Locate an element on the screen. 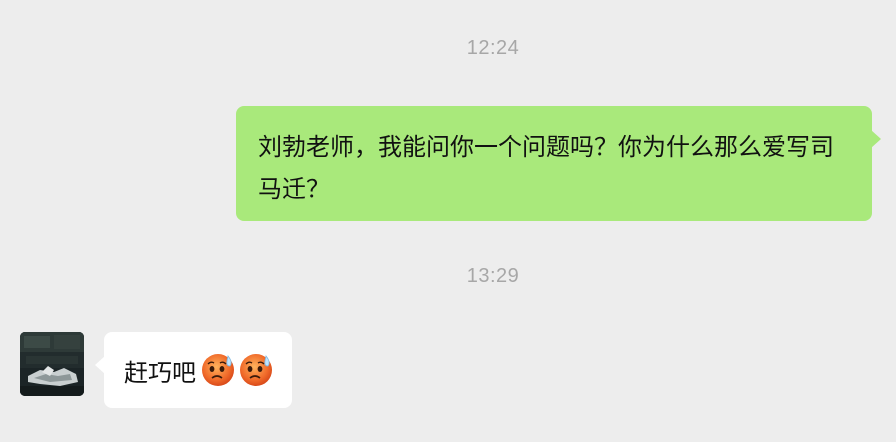 The height and width of the screenshot is (442, 896). received-message-bubble: 赶巧吧 is located at coordinates (193, 370).